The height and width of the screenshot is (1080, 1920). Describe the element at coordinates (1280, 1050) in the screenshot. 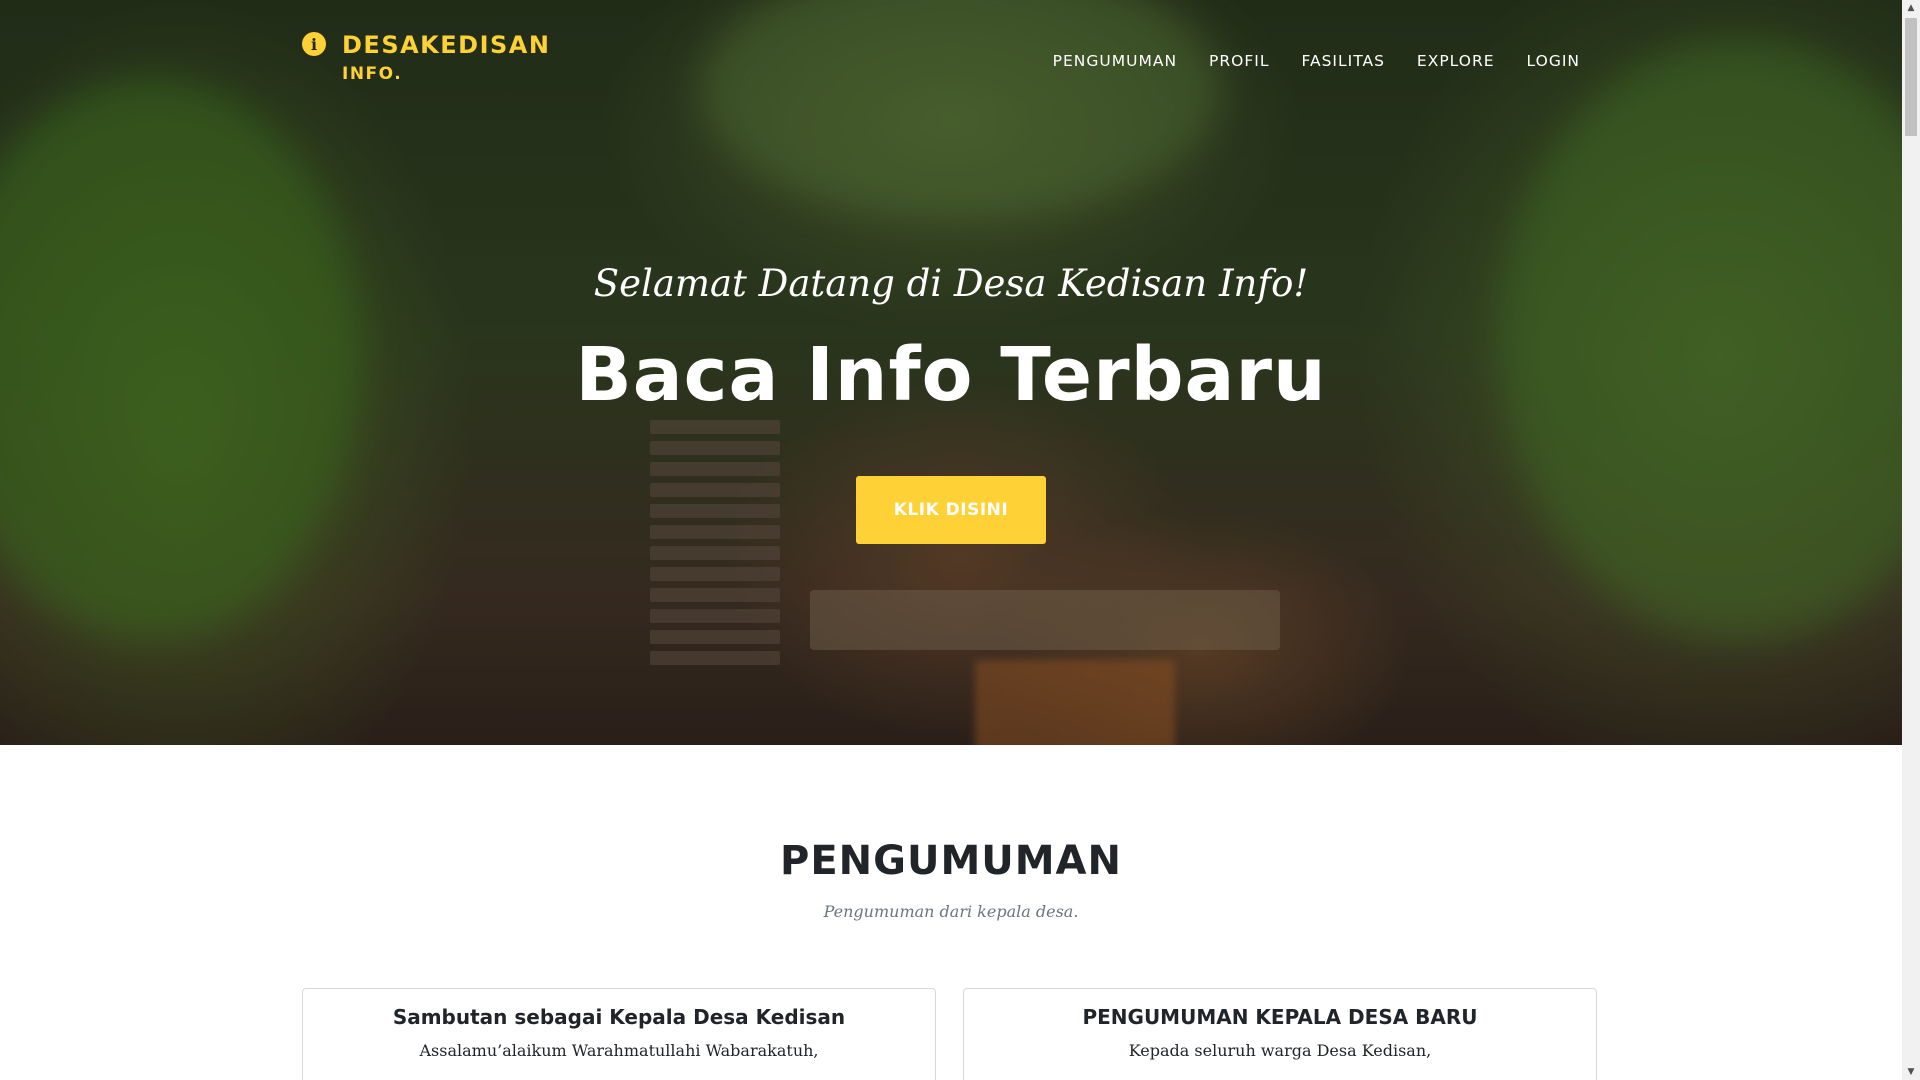

I see `card-text: Kepada seluruh warga Desa Kedisan,` at that location.